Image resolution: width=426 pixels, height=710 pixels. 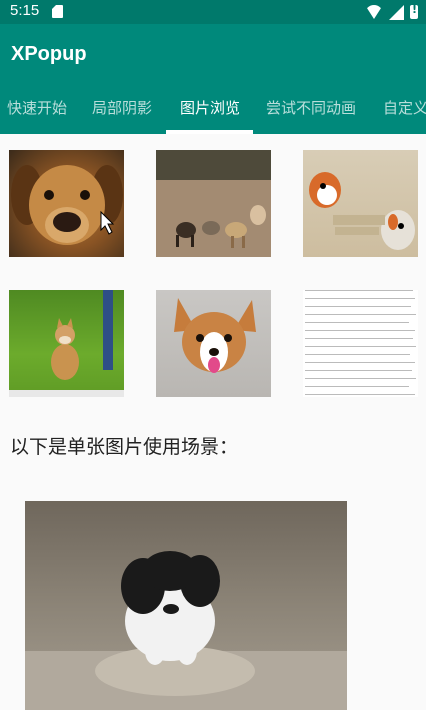 I want to click on golden-puppy-image, so click(x=67, y=205).